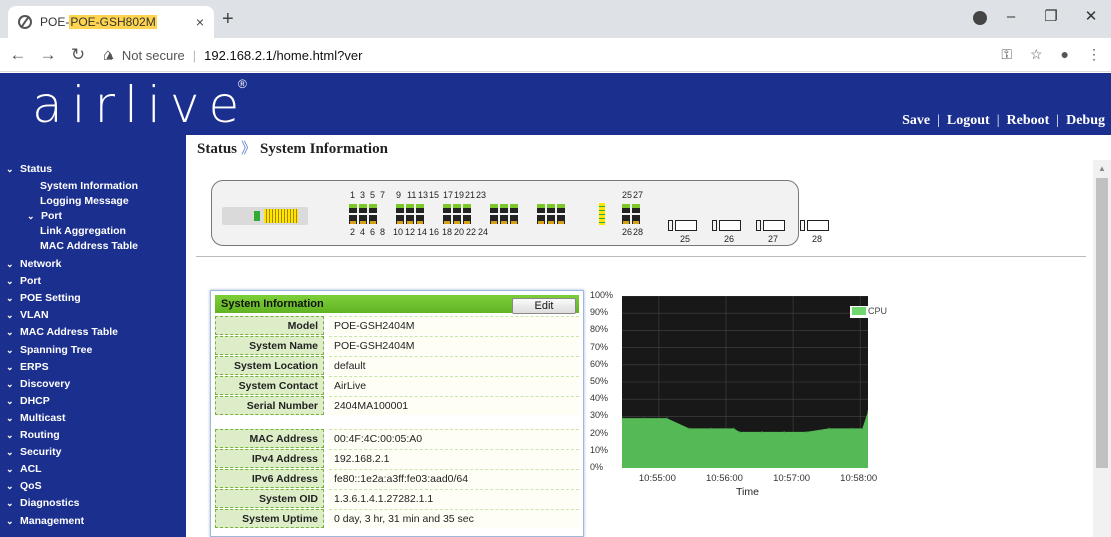 Image resolution: width=1111 pixels, height=537 pixels. Describe the element at coordinates (89, 186) in the screenshot. I see `sidebar-item-system-information: System Information` at that location.